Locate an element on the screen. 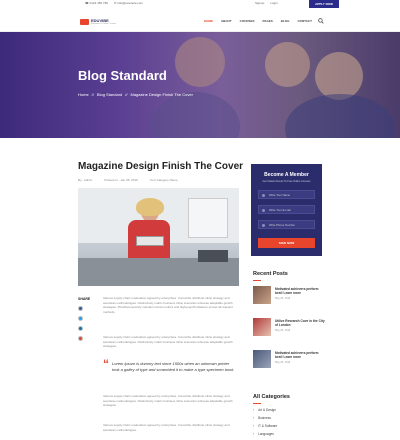 This screenshot has height=440, width=400. category-item: › Art & Design is located at coordinates (288, 410).